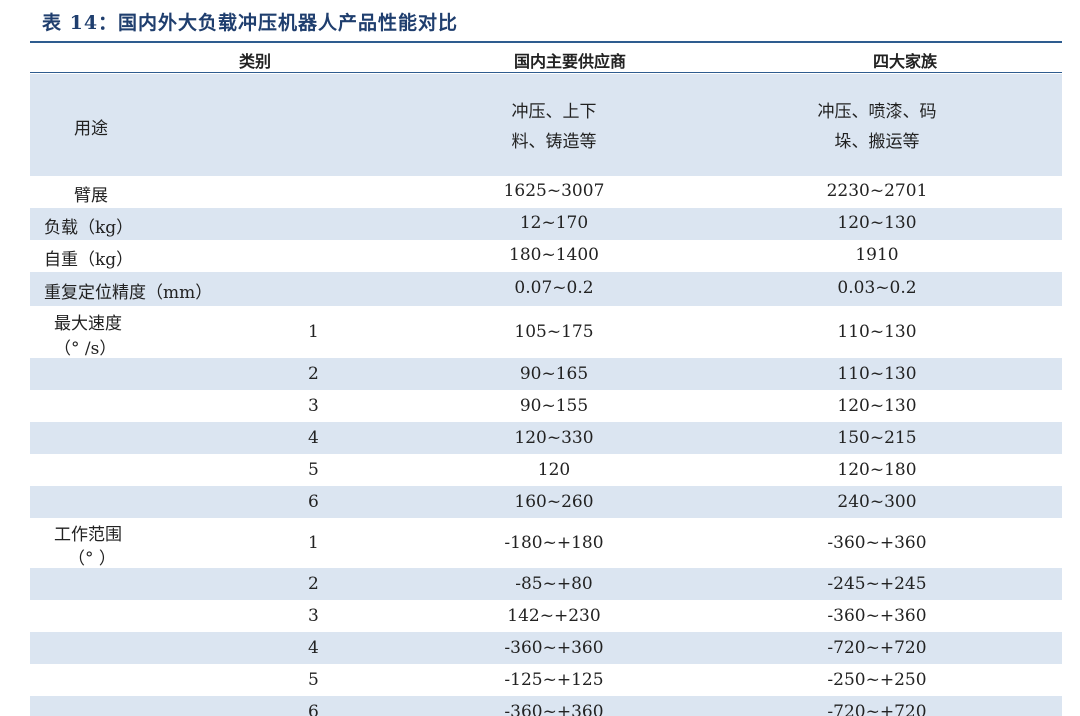 This screenshot has width=1080, height=716. I want to click on cell-domestic: 12~170, so click(554, 223).